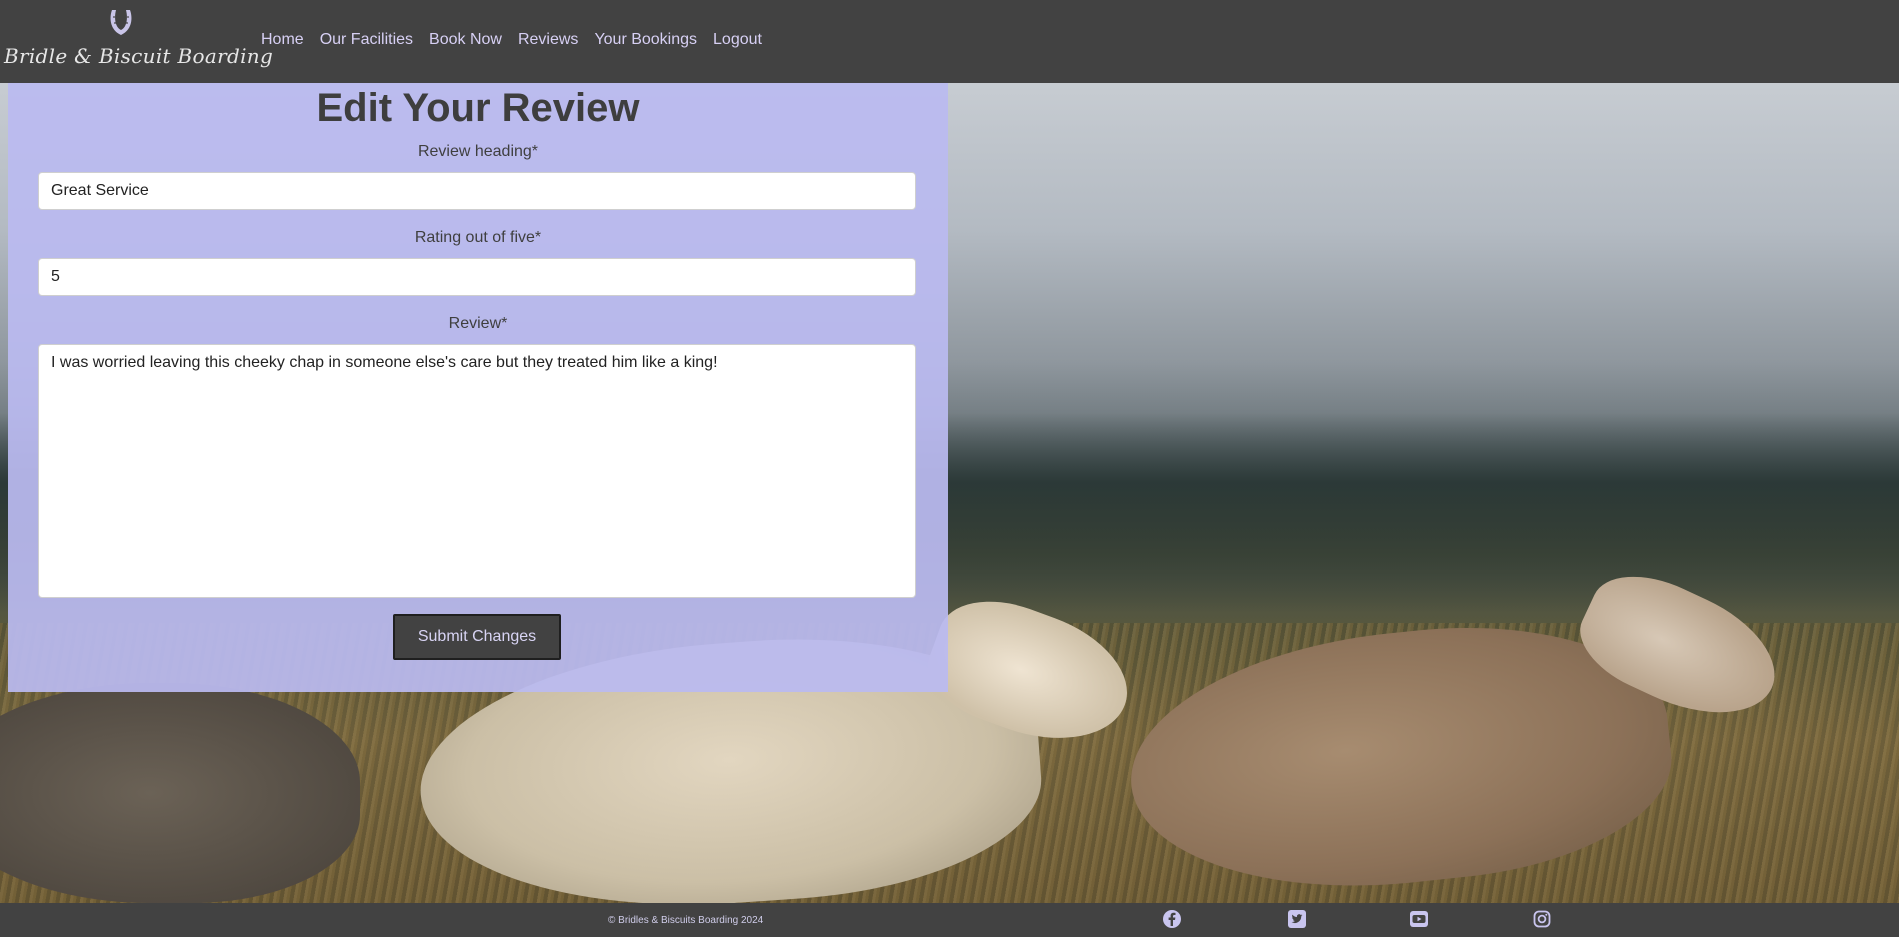 This screenshot has height=937, width=1899. I want to click on nav-our-facilities: Our Facilities, so click(366, 40).